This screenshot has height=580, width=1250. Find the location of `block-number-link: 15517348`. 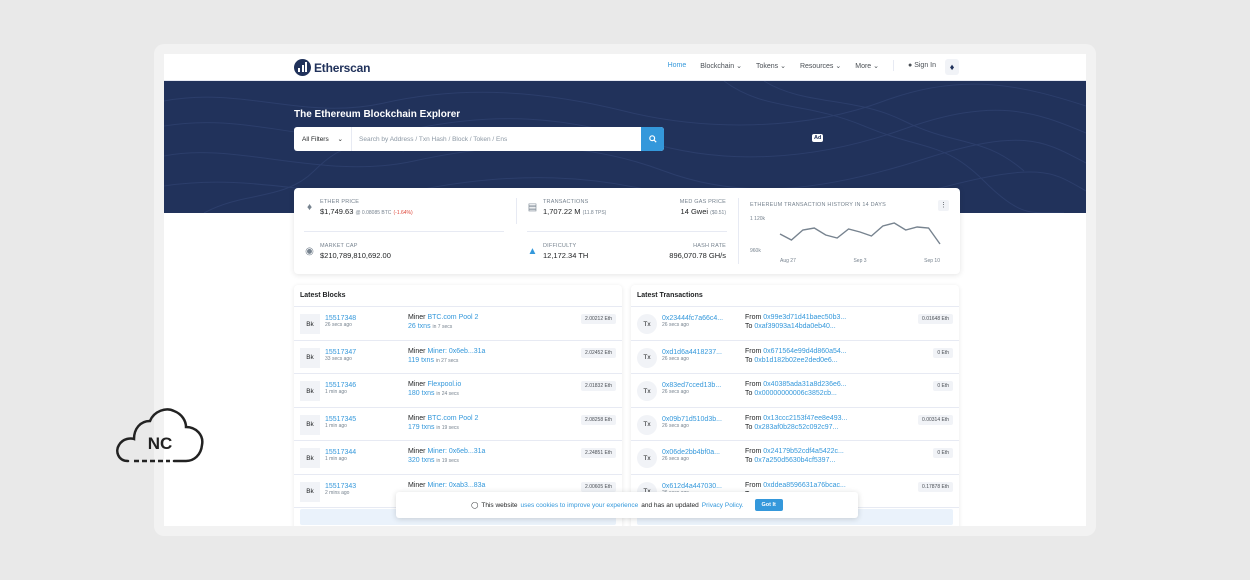

block-number-link: 15517348 is located at coordinates (340, 318).